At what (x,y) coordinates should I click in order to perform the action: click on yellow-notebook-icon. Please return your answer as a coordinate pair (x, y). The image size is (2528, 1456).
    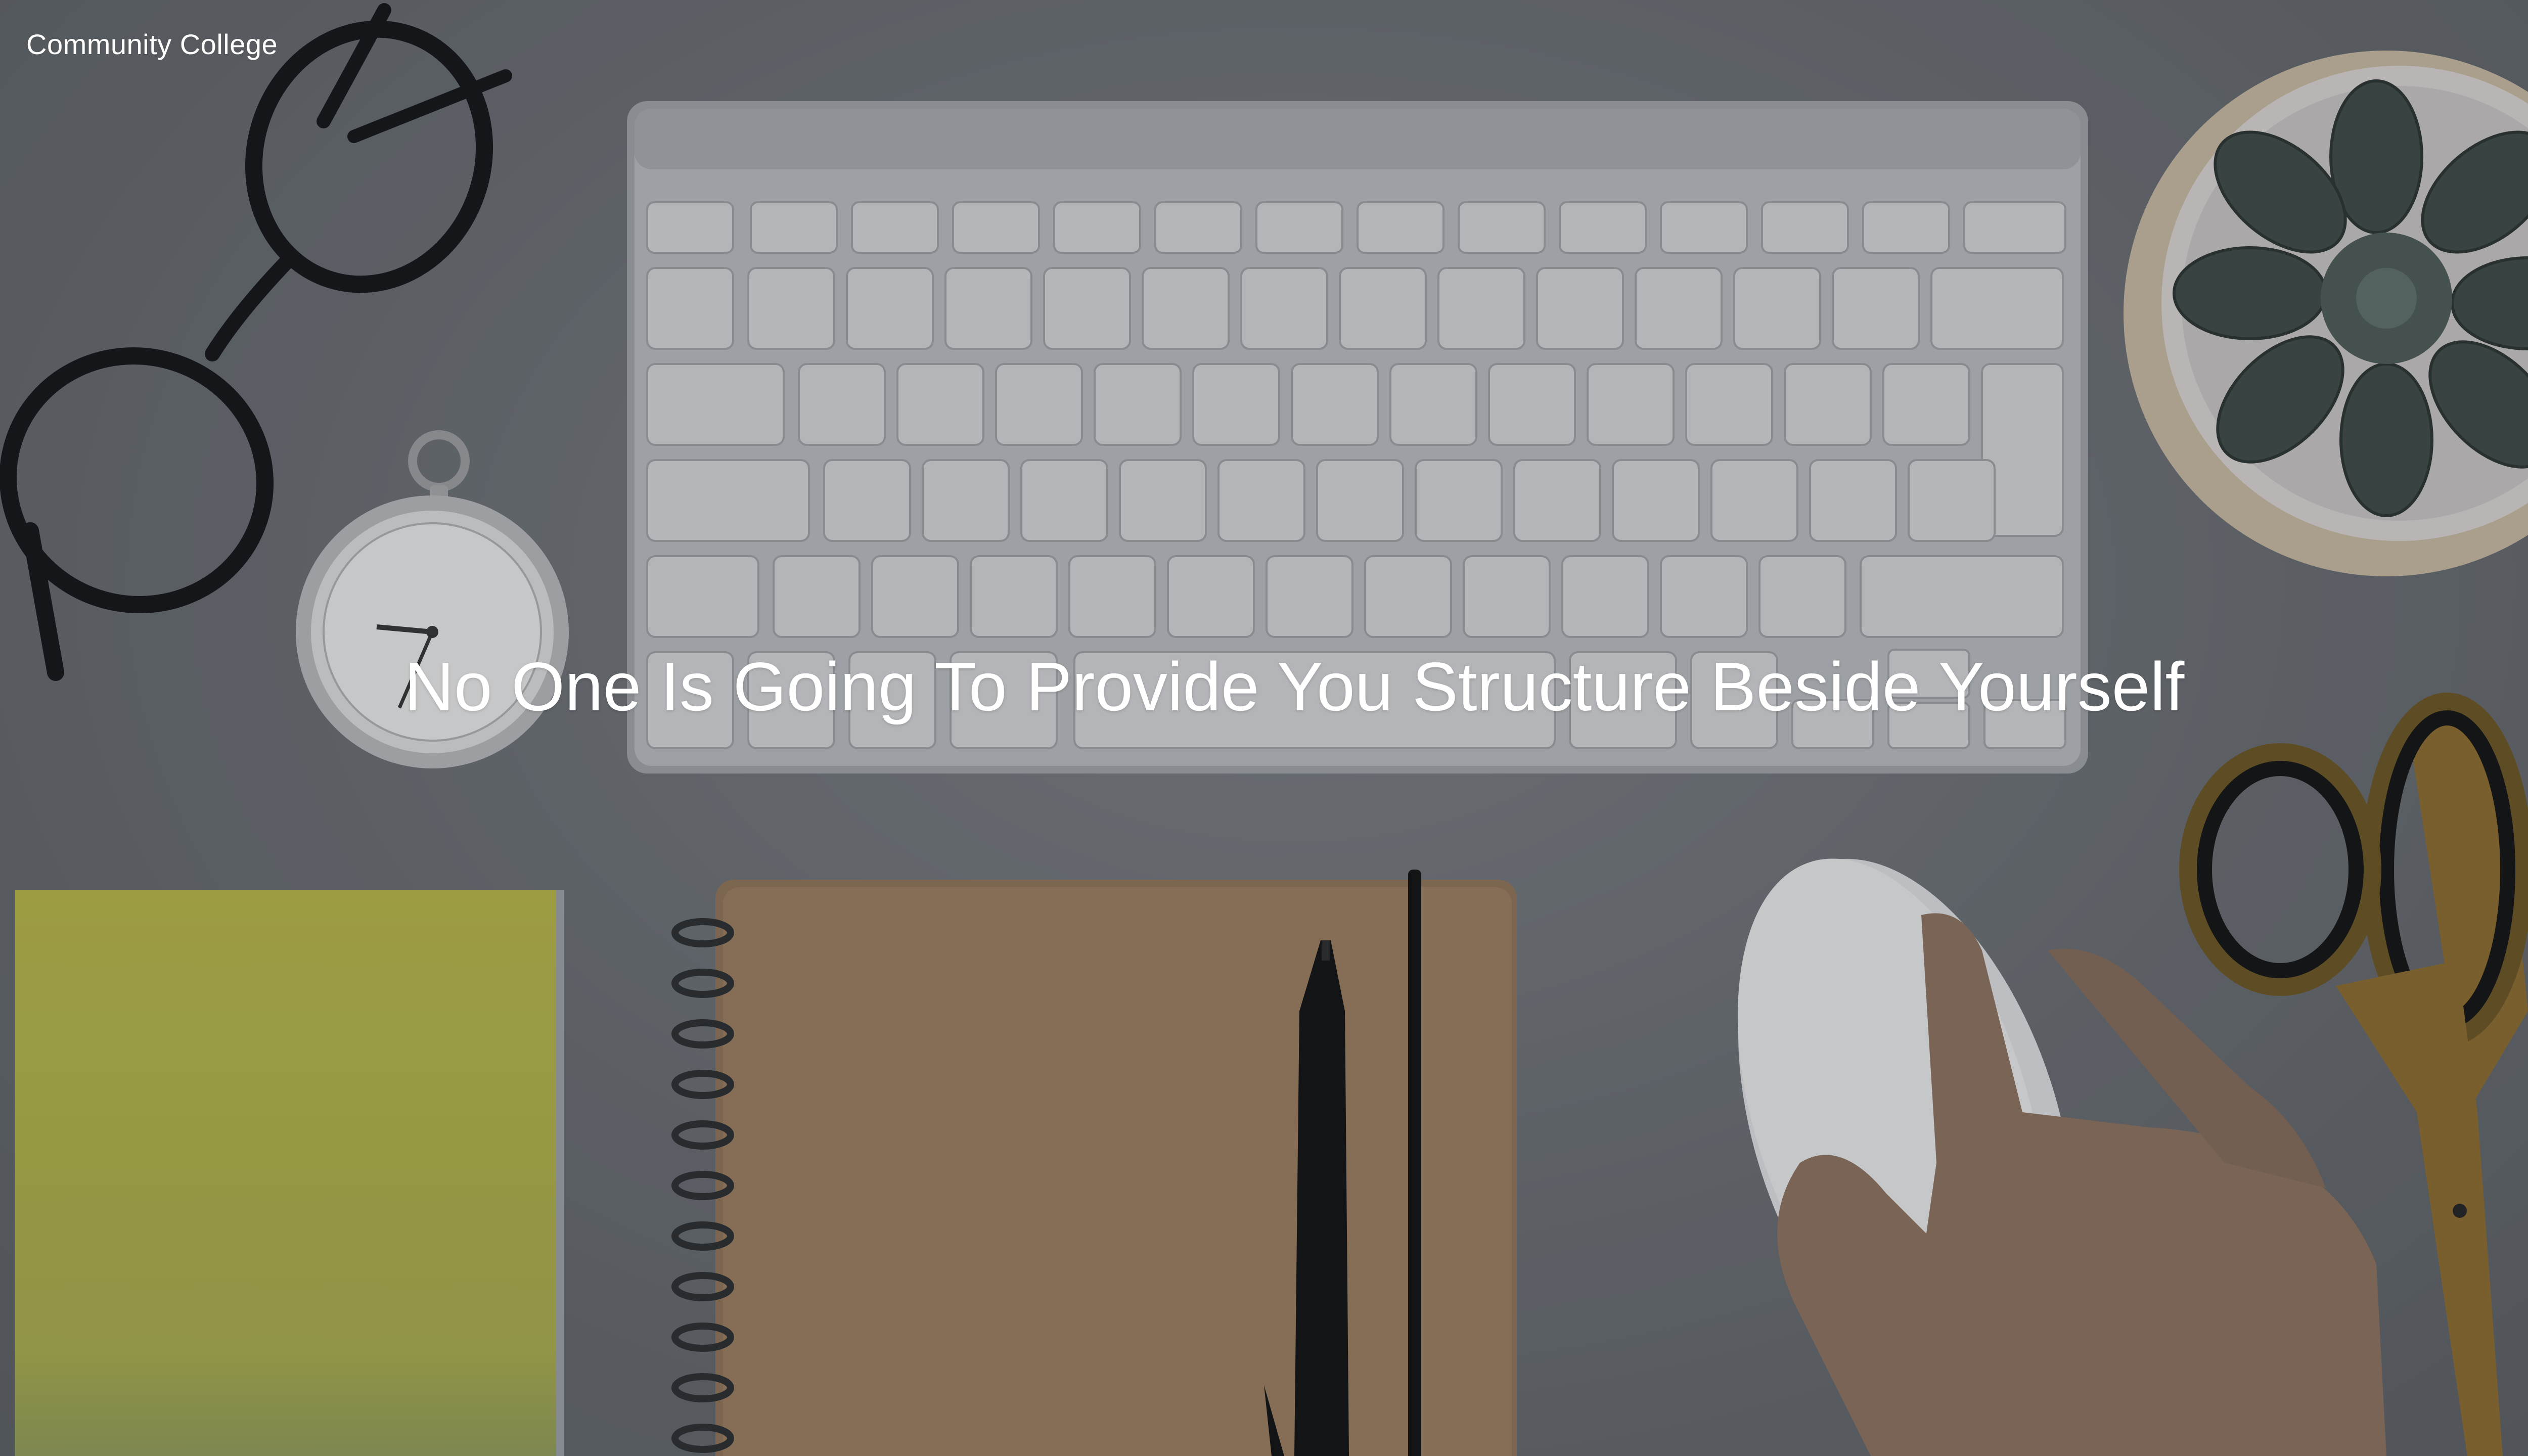
    Looking at the image, I should click on (290, 1173).